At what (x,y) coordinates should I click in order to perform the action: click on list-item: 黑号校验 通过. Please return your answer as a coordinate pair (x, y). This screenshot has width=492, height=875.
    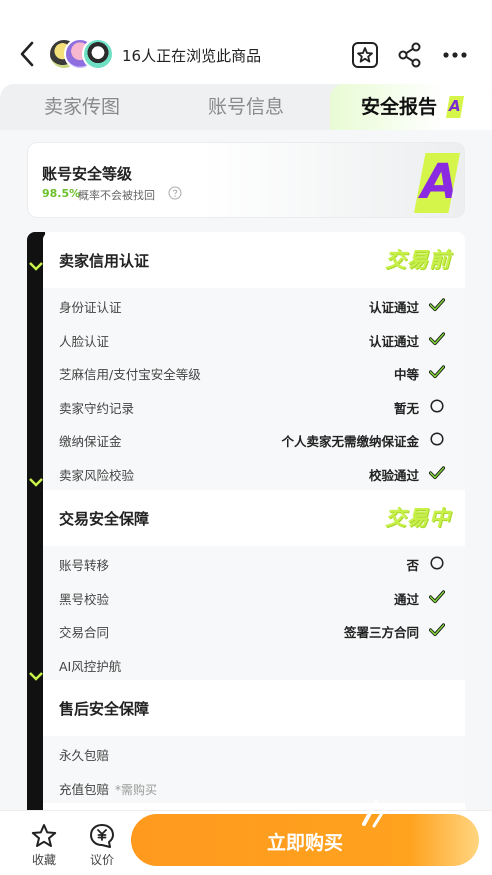
    Looking at the image, I should click on (254, 597).